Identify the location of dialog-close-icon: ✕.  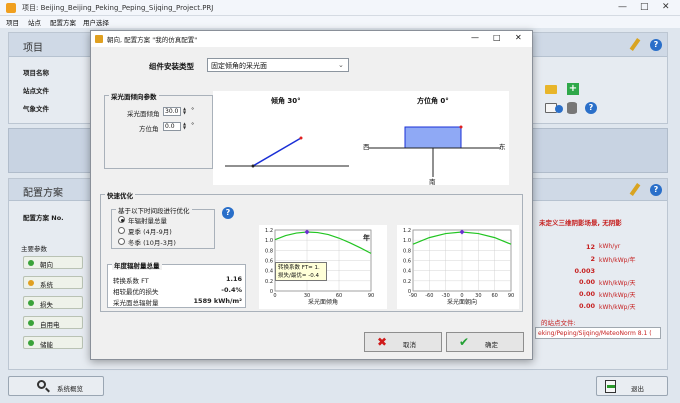
(518, 37).